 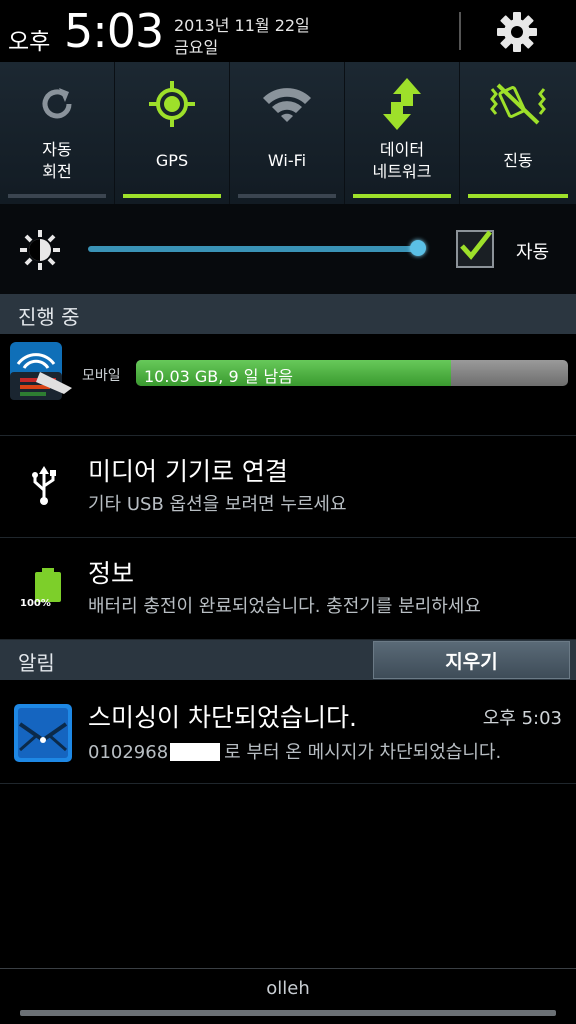 What do you see at coordinates (402, 160) in the screenshot?
I see `toggle-label: 데이터 네트워크` at bounding box center [402, 160].